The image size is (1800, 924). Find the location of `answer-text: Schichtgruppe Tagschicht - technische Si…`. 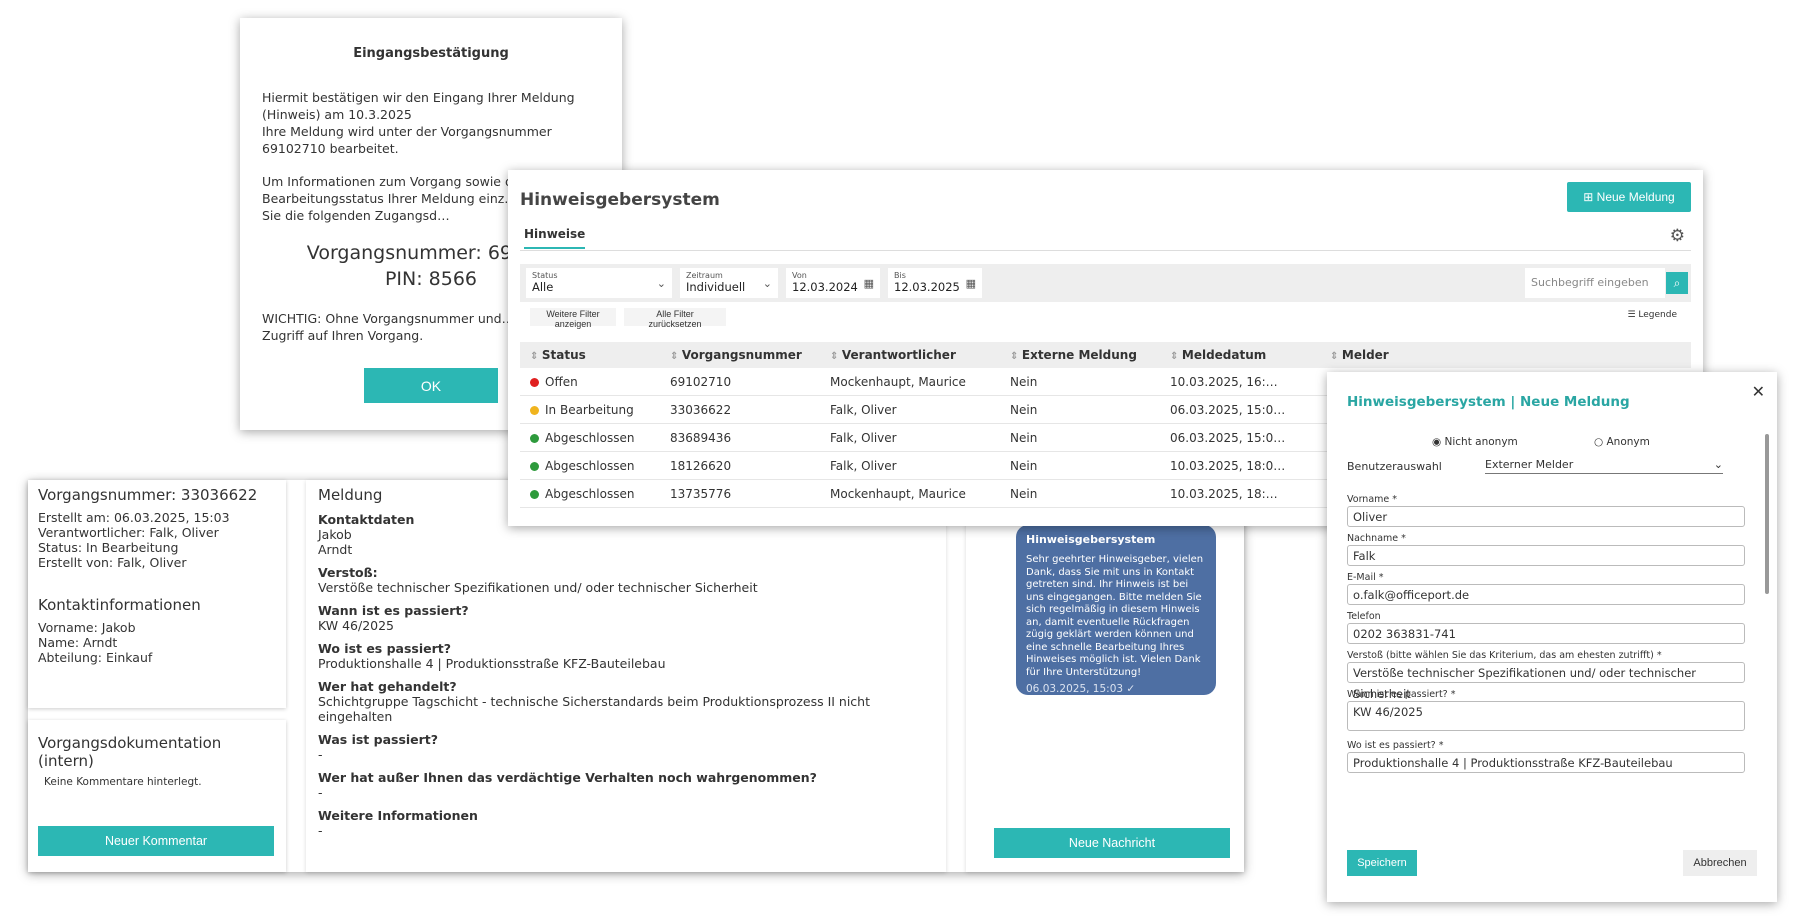

answer-text: Schichtgruppe Tagschicht - technische Si… is located at coordinates (594, 709).